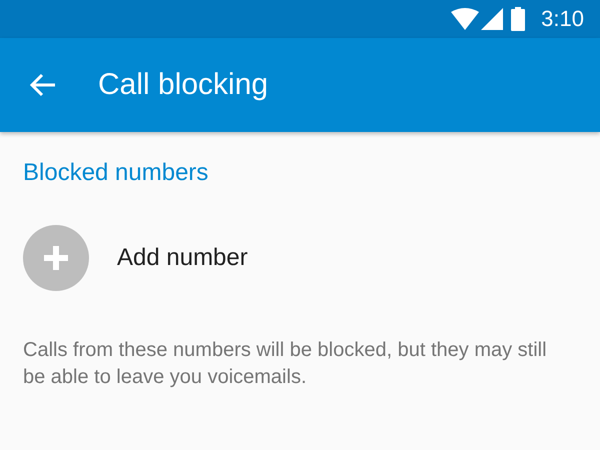  What do you see at coordinates (43, 85) in the screenshot?
I see `back-arrow-icon` at bounding box center [43, 85].